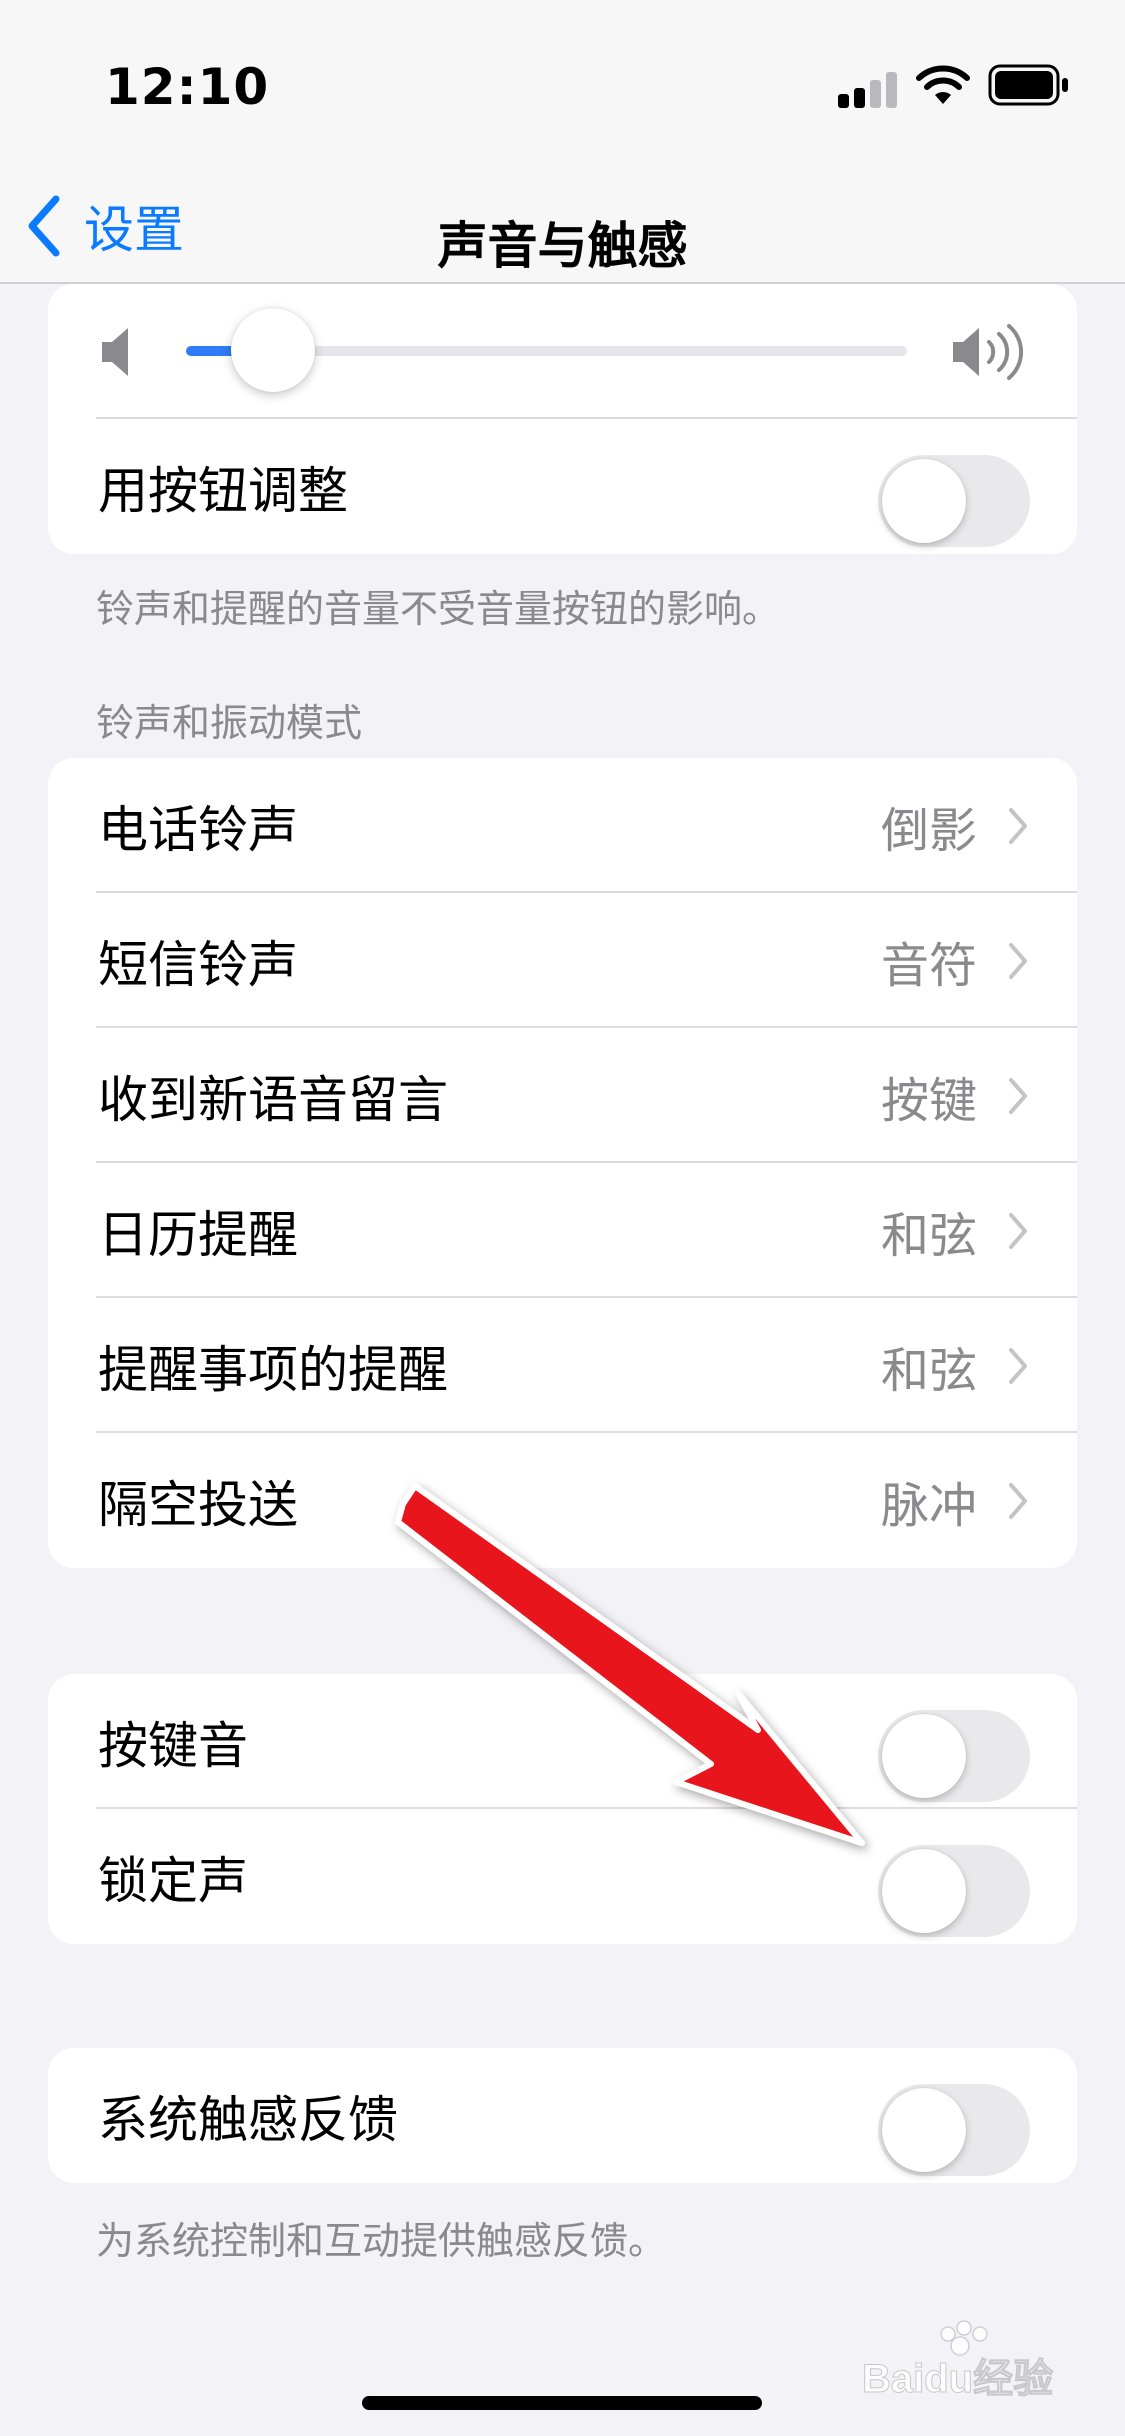  Describe the element at coordinates (273, 1369) in the screenshot. I see `list-item-label: 提醒事项的提醒` at that location.